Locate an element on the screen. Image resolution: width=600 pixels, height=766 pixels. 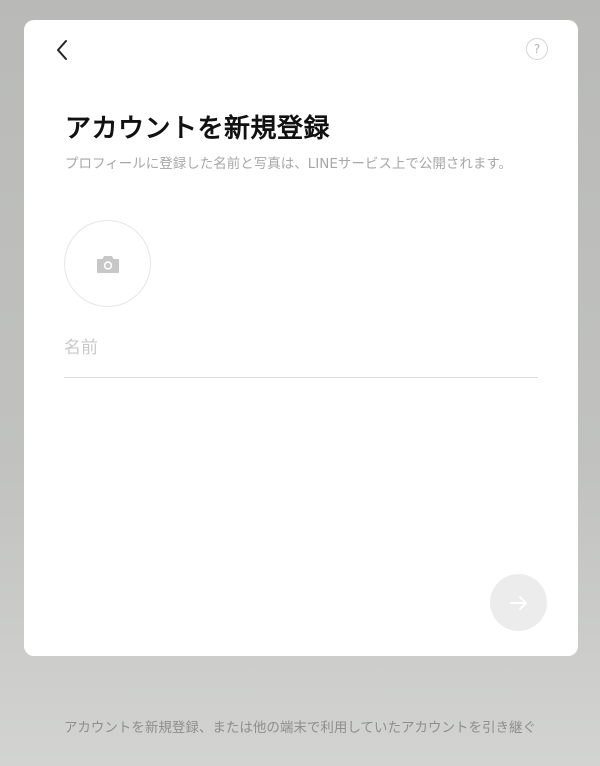
footer-caption: アカウントを新規登録、または他の端末で利用していたアカウントを引き継ぐ is located at coordinates (300, 728).